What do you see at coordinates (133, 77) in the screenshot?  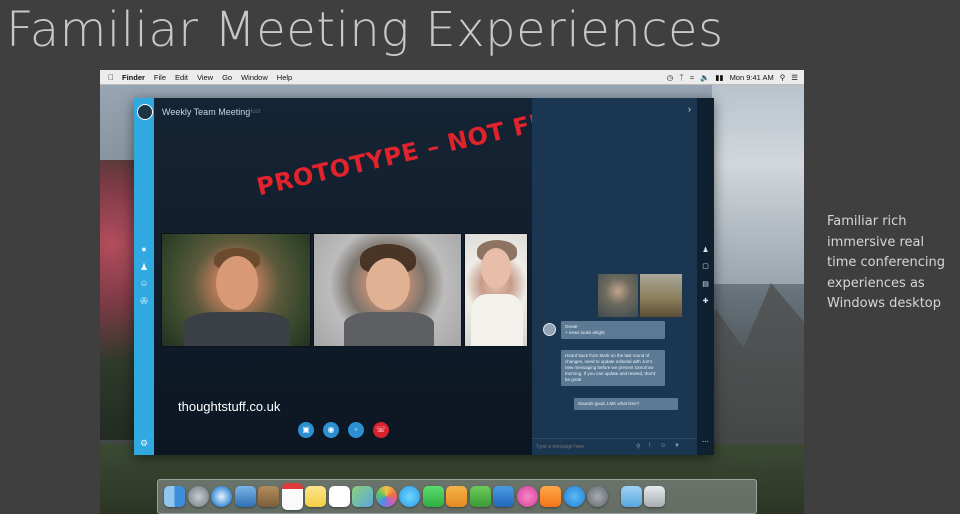 I see `menu-finder: Finder` at bounding box center [133, 77].